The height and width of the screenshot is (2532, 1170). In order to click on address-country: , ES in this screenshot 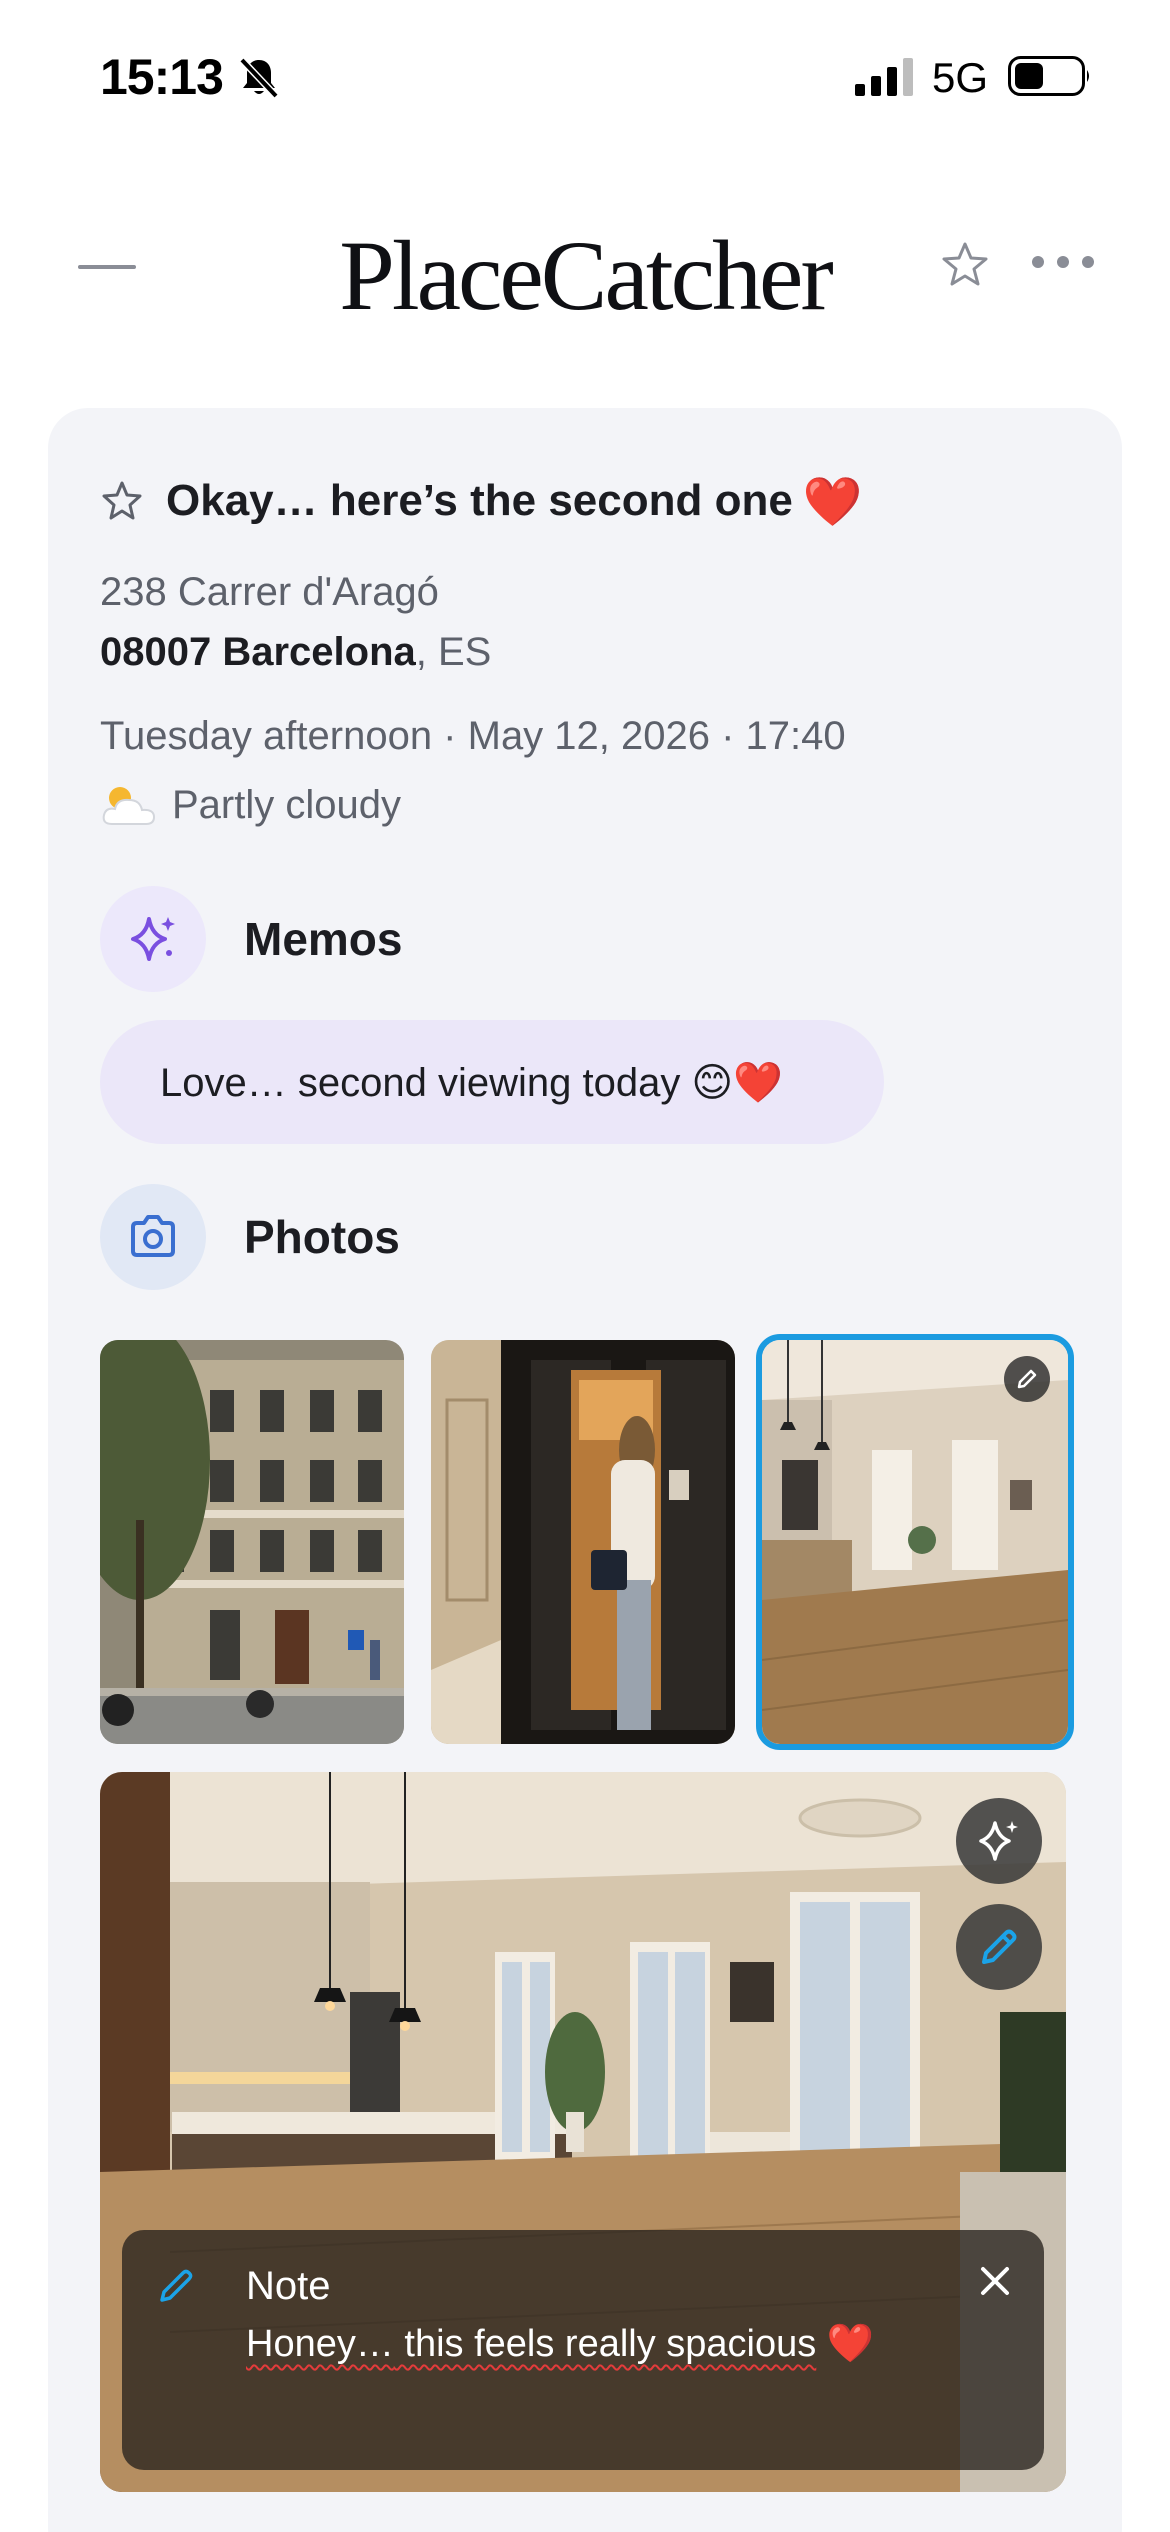, I will do `click(453, 652)`.